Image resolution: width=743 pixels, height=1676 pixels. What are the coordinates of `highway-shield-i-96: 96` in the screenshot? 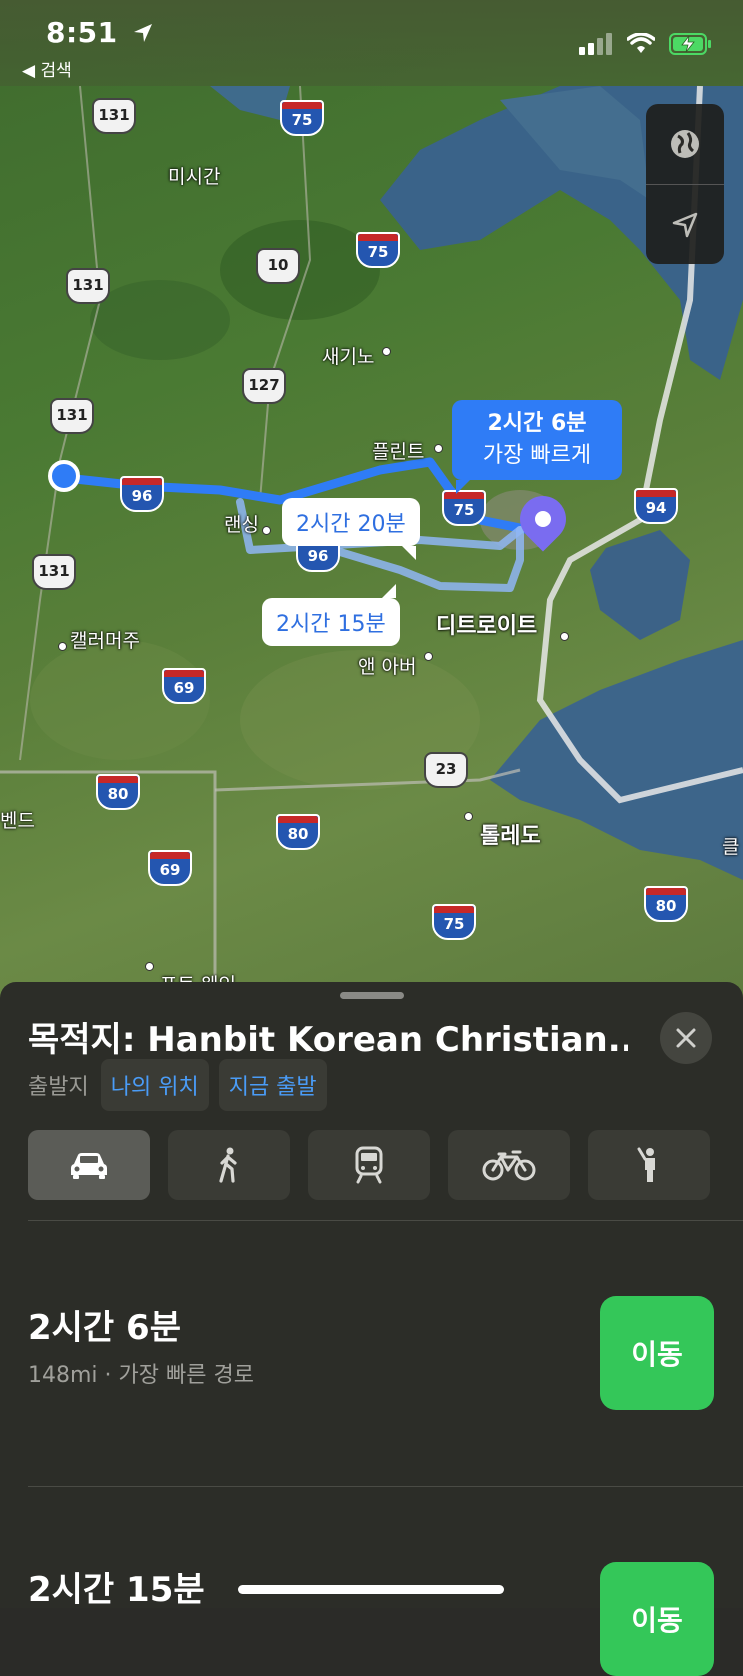 It's located at (142, 494).